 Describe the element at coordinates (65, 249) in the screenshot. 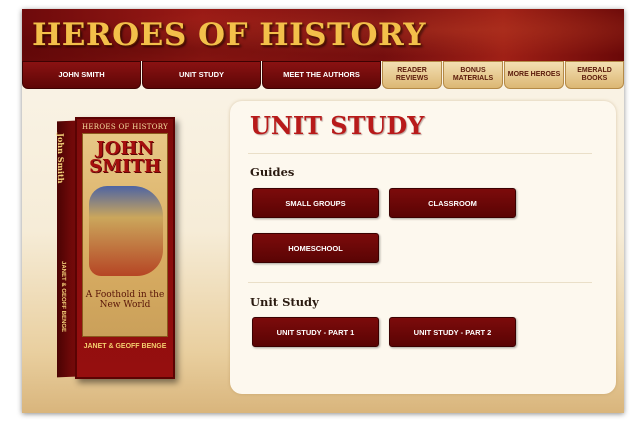

I see `book-spine: John Smith JANET & GEOFF BENGE` at that location.